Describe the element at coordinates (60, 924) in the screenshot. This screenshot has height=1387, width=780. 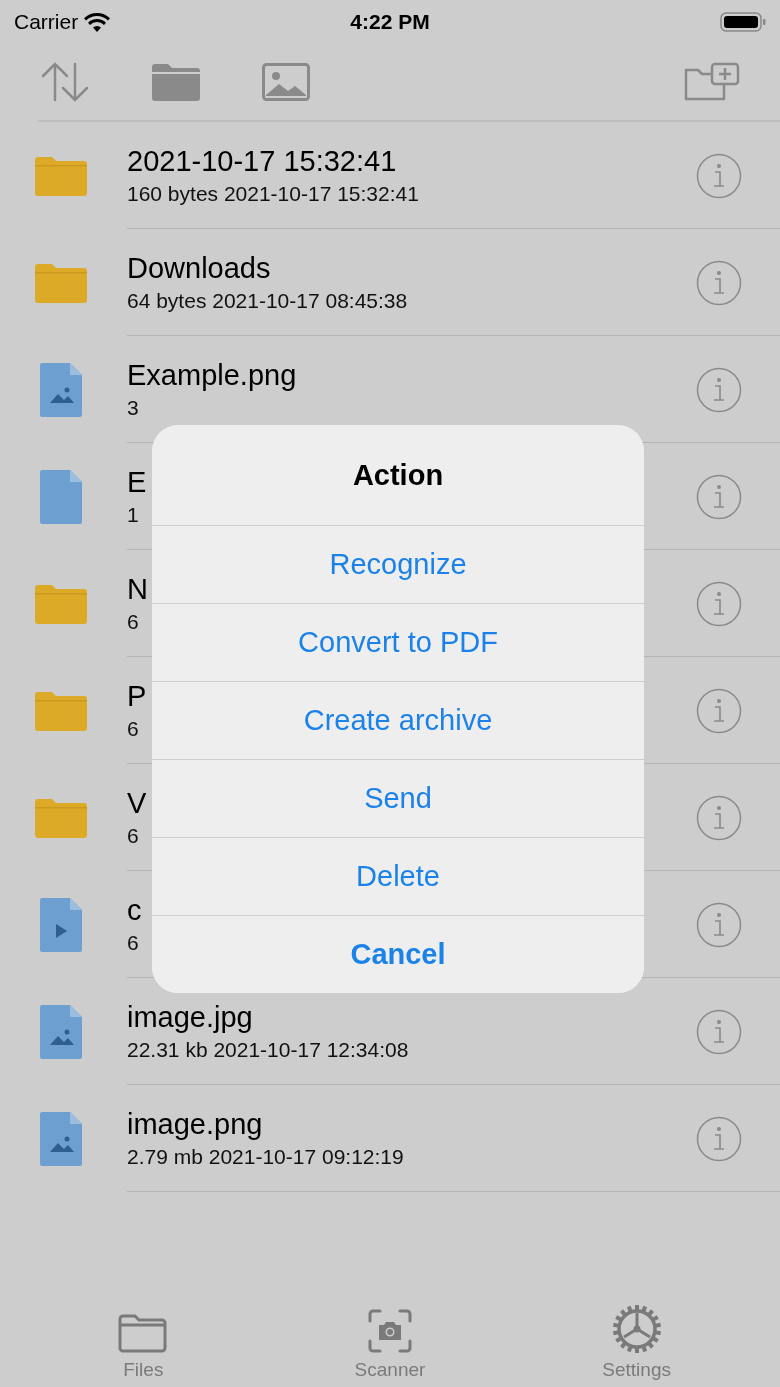
I see `video-file-icon` at that location.